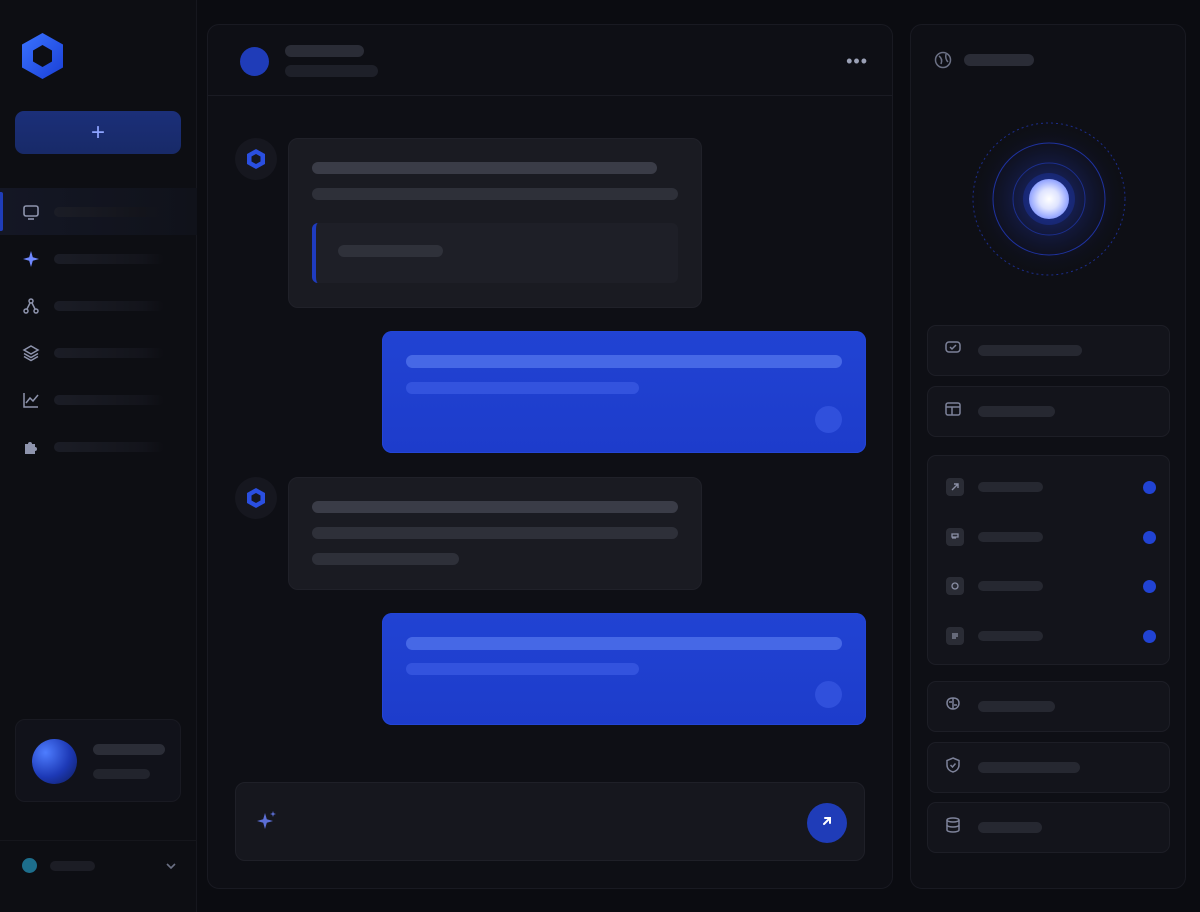  Describe the element at coordinates (1049, 200) in the screenshot. I see `assistant-orb` at that location.